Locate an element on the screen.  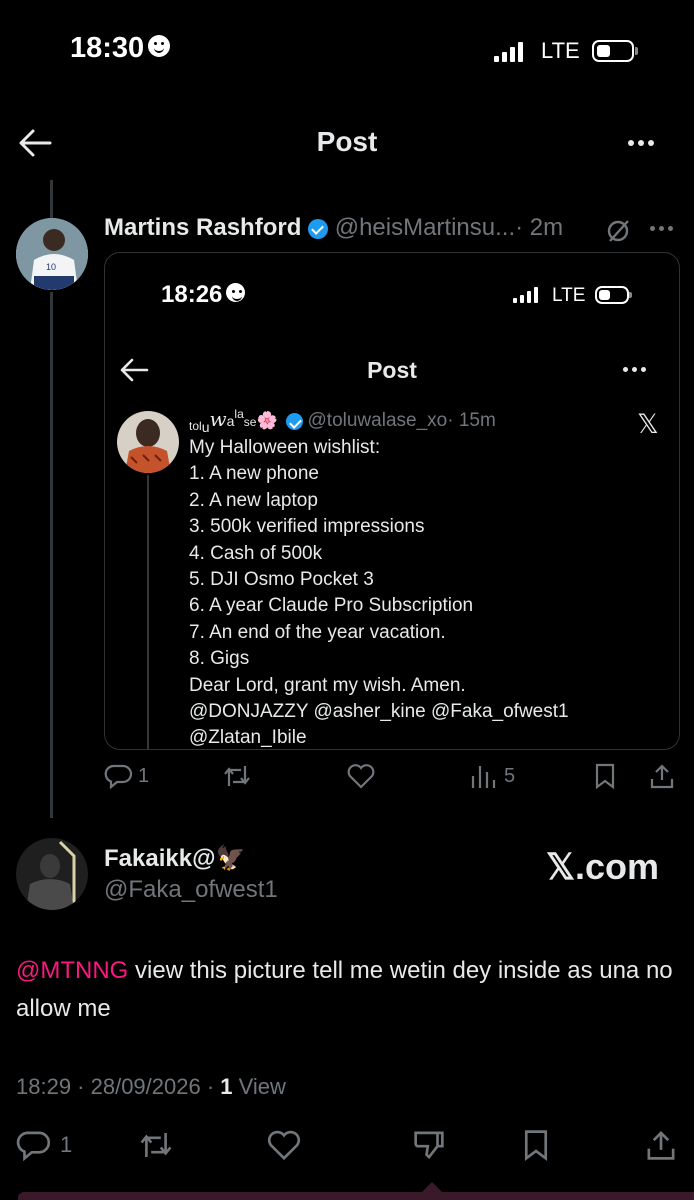
main-like-button is located at coordinates (284, 1147).